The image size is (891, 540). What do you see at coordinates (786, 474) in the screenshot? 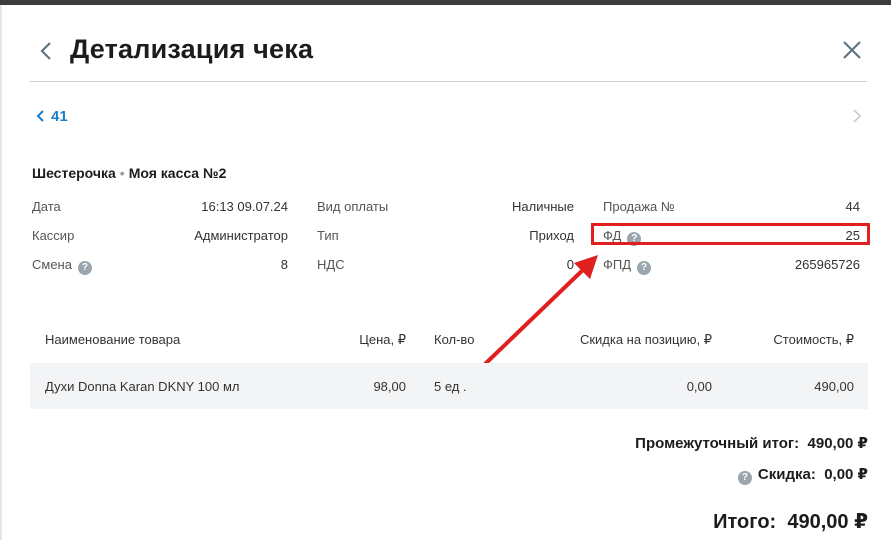
I see `discount-total-label: Скидка:` at bounding box center [786, 474].